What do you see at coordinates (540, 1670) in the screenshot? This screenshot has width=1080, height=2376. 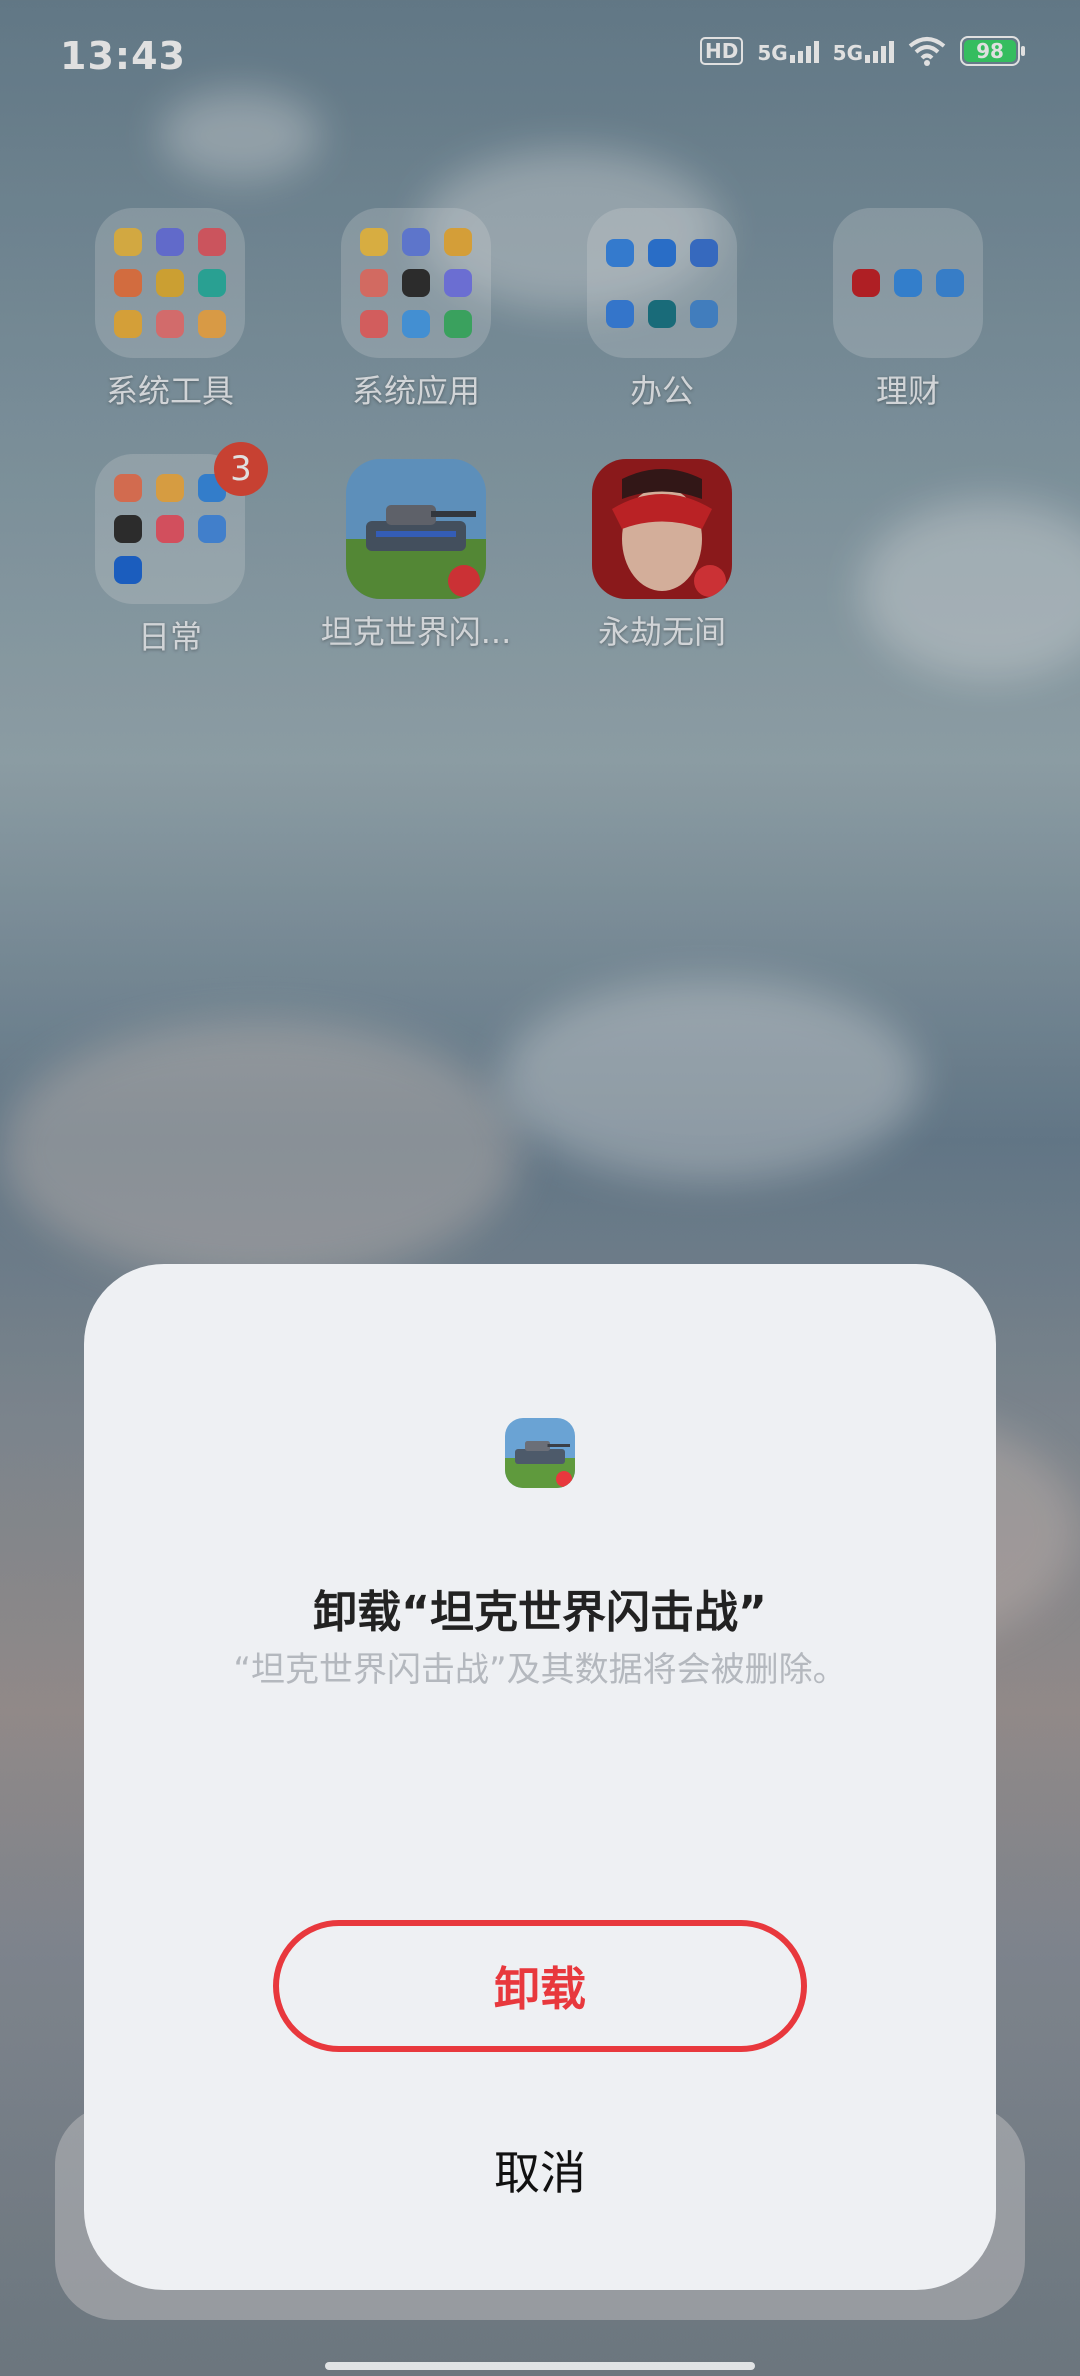 I see `dialog-message: “坦克世界闪击战”及其数据将会被删除。` at bounding box center [540, 1670].